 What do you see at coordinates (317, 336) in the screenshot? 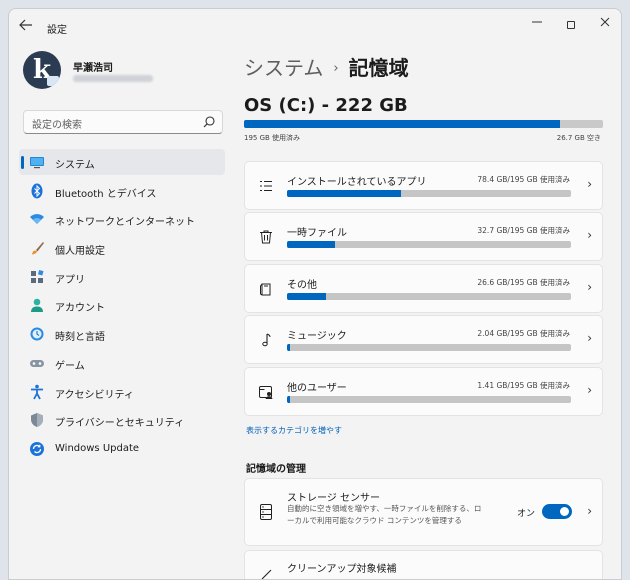
I see `category-name: ミュージック` at bounding box center [317, 336].